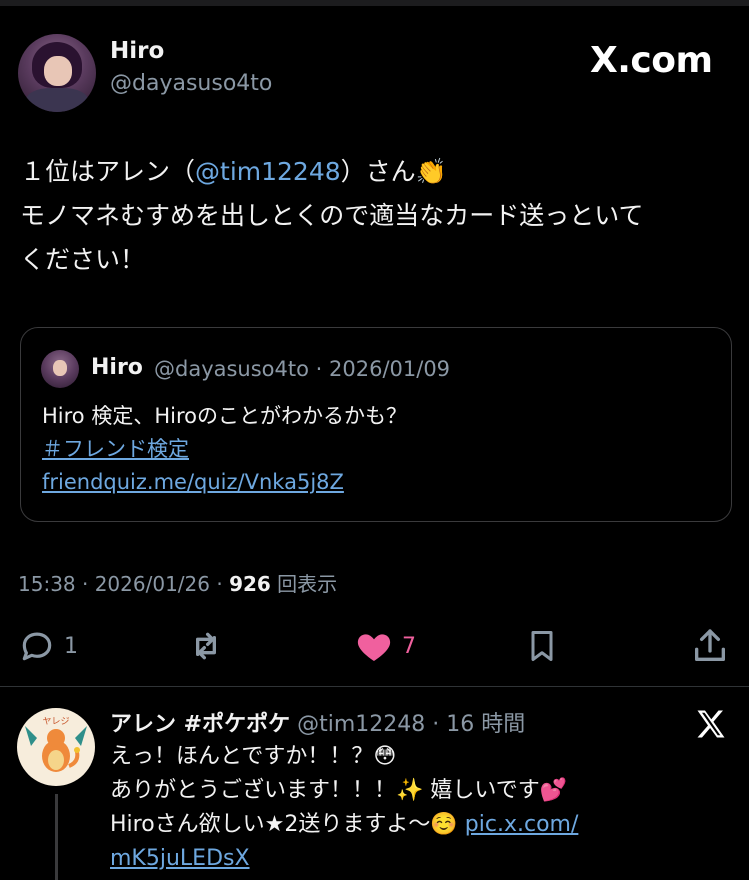 This screenshot has height=880, width=749. What do you see at coordinates (268, 171) in the screenshot?
I see `mention-link: @tim12248` at bounding box center [268, 171].